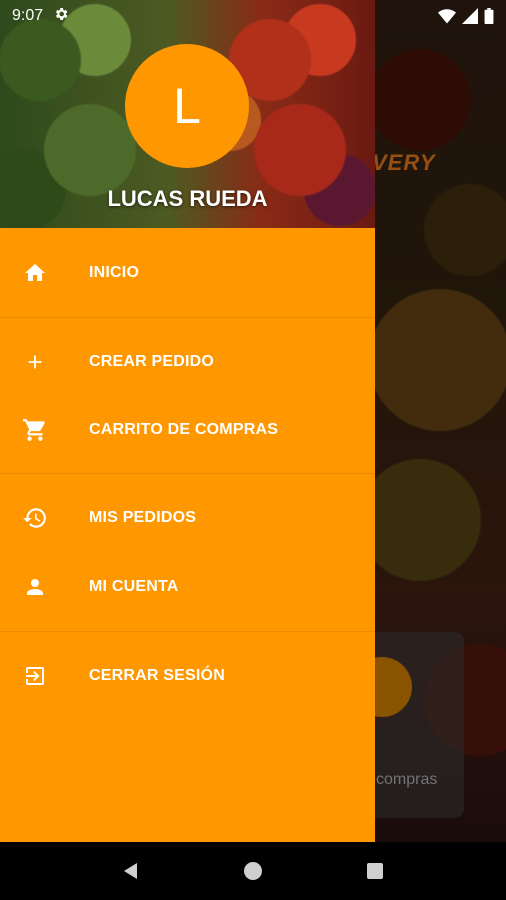 The image size is (506, 900). I want to click on menu-item-cerrar-sesion: CERRAR SESIÓN, so click(187, 676).